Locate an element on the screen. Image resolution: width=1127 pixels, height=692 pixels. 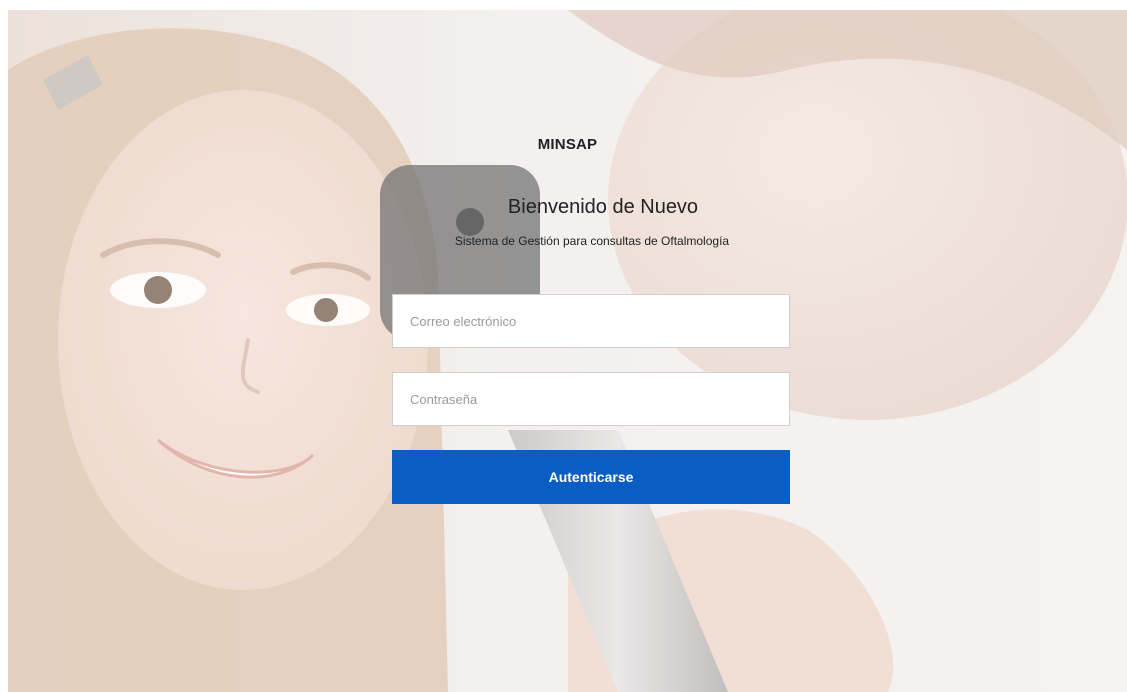
welcome-title: Bienvenido de Nuevo is located at coordinates (603, 207).